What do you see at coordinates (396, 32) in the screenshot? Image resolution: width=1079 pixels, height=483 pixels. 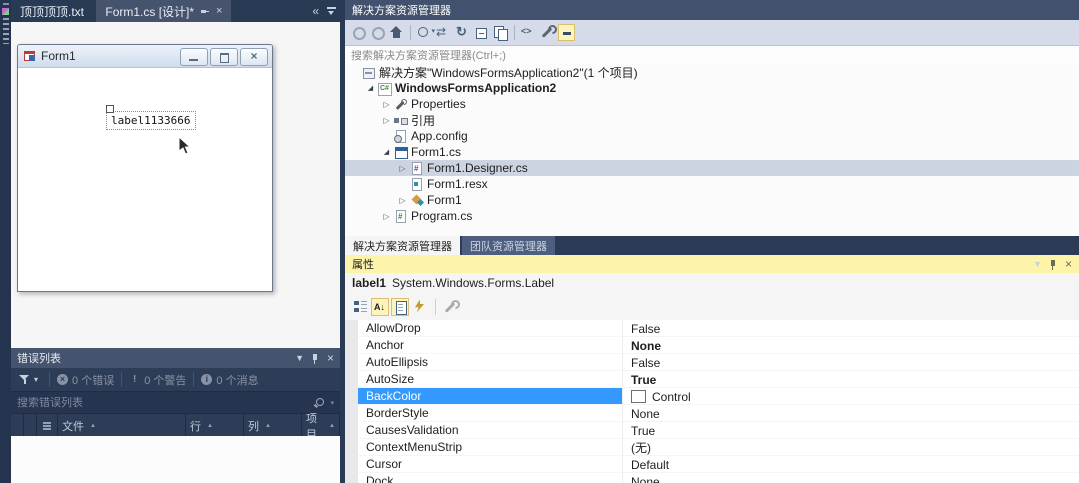 I see `home-icon` at bounding box center [396, 32].